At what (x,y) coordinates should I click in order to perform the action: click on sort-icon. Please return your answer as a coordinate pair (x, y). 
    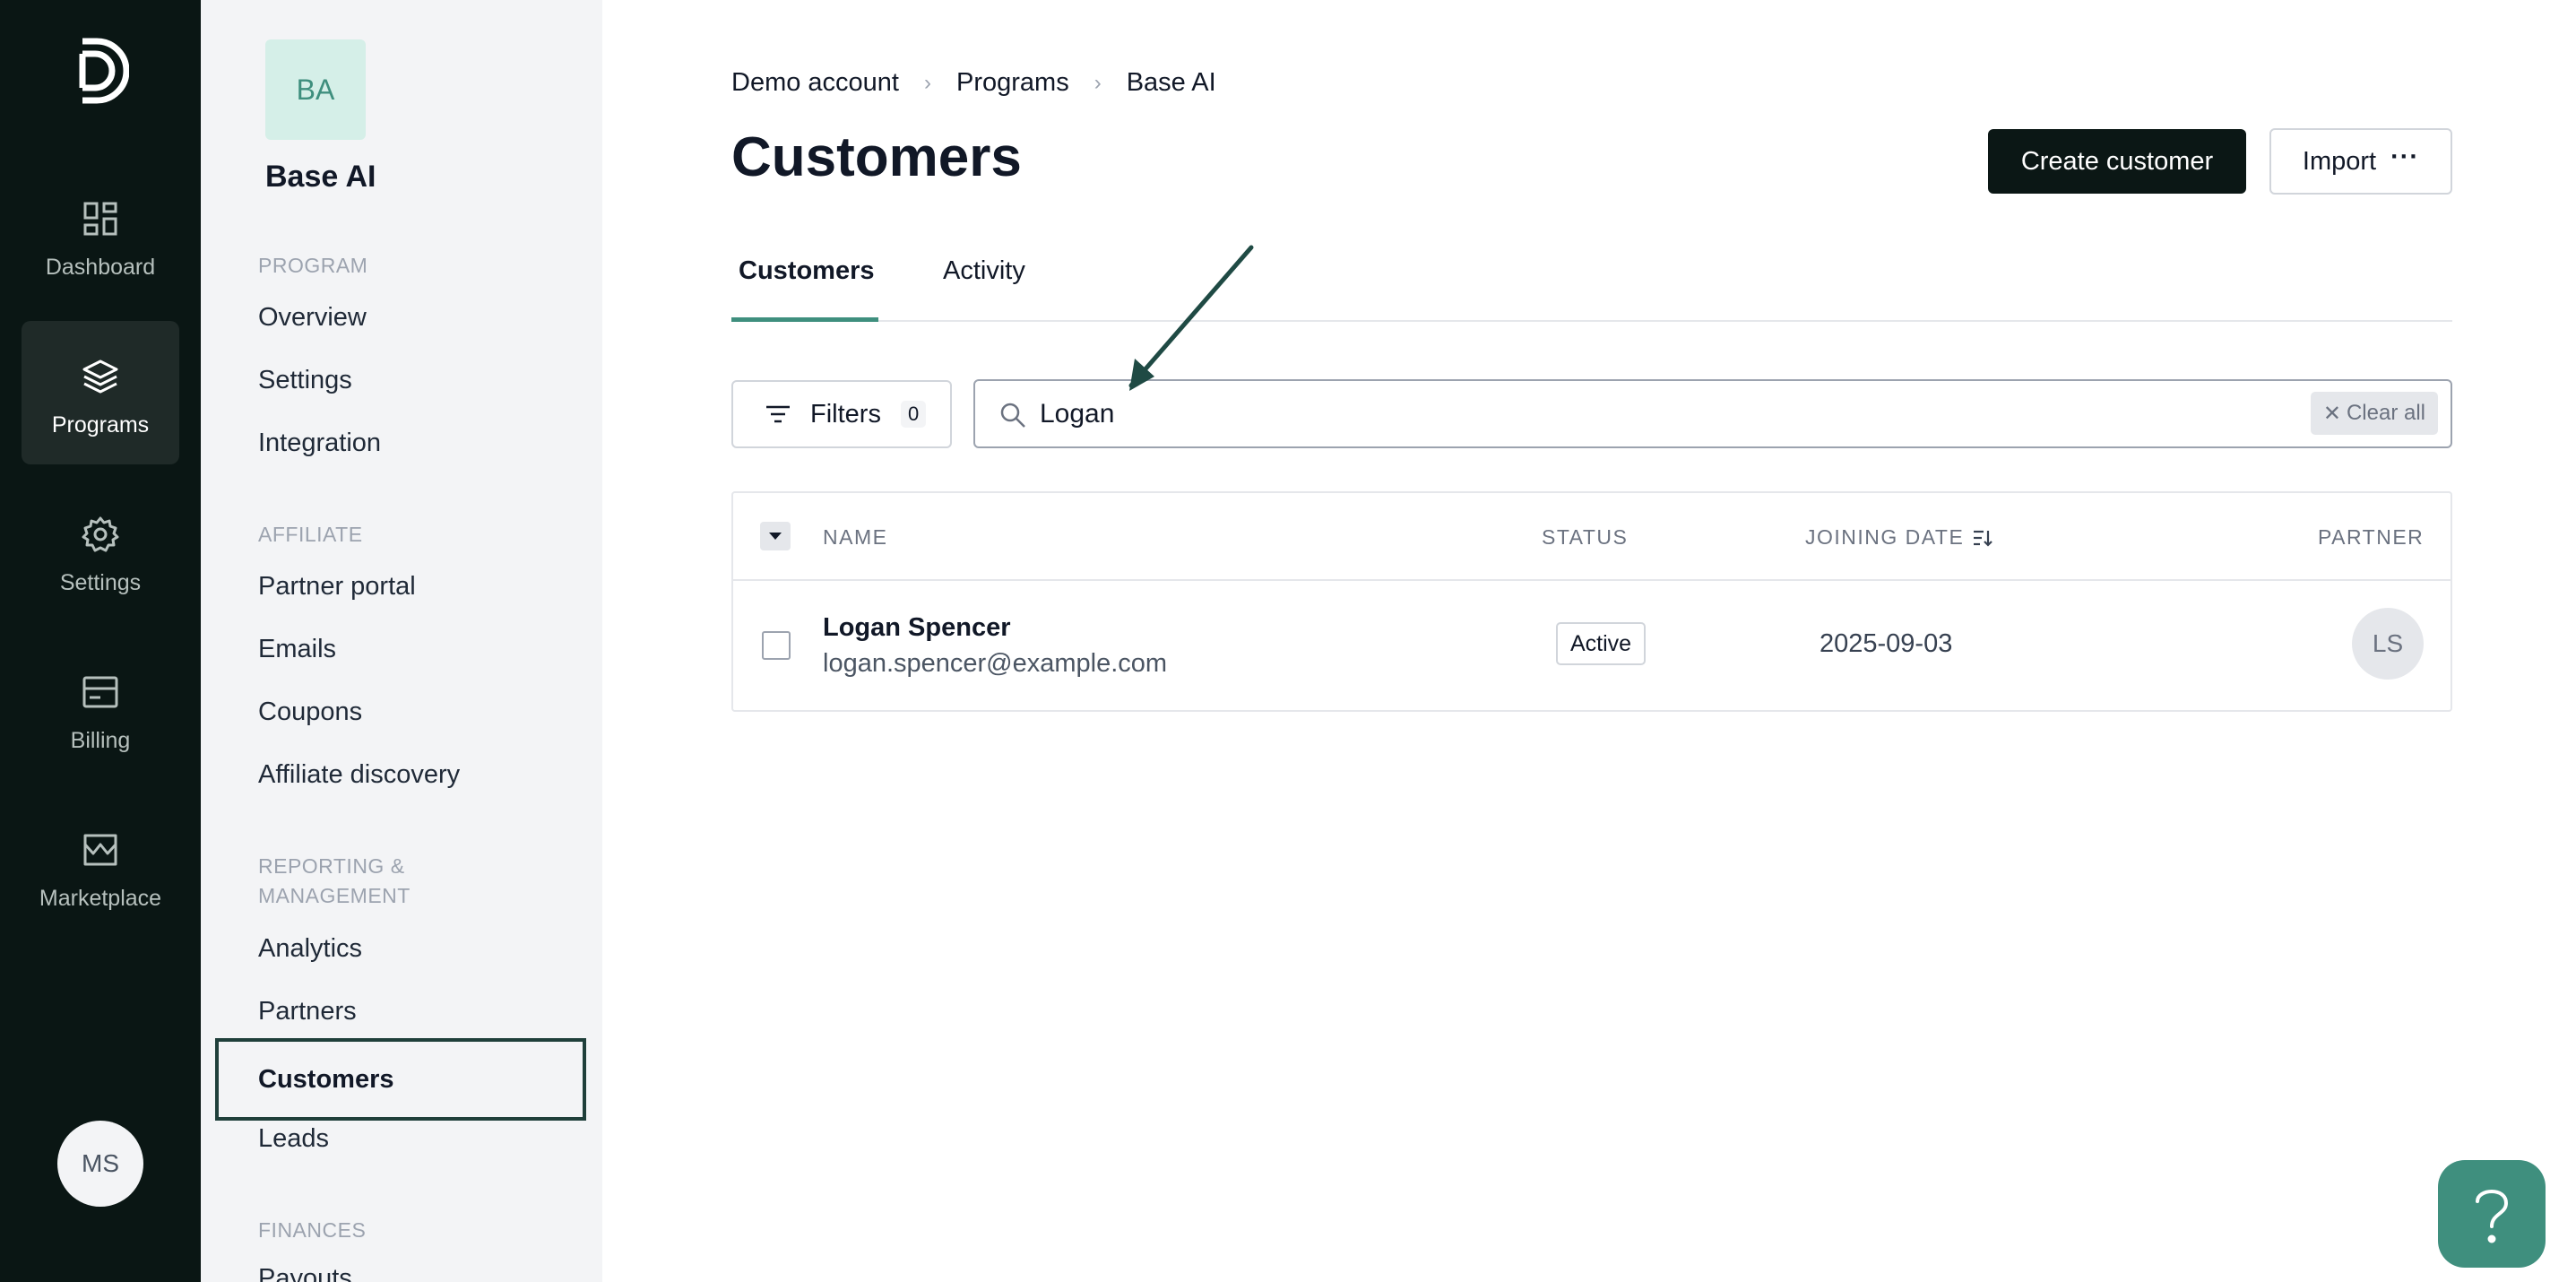
    Looking at the image, I should click on (1983, 539).